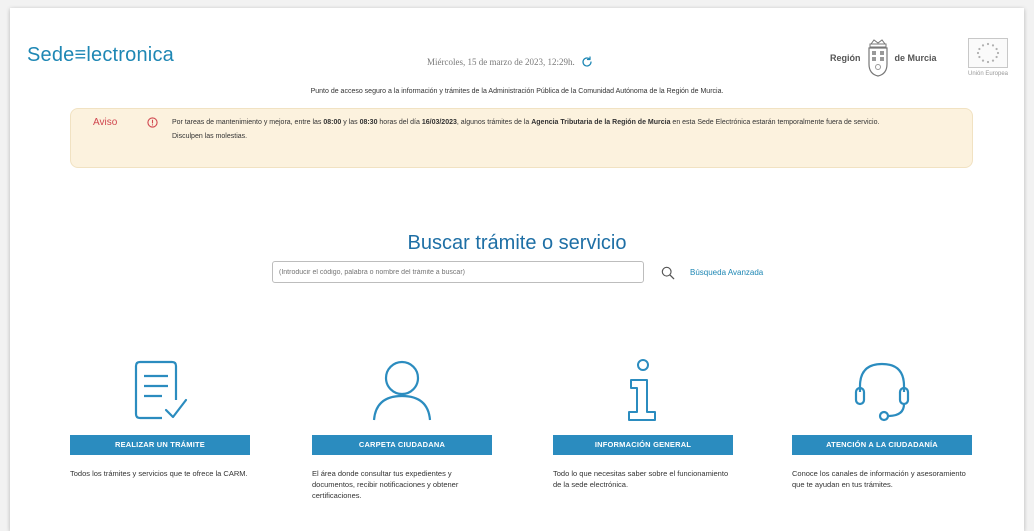  I want to click on card-button: ATENCIÓN A LA CIUDADANÍA, so click(882, 445).